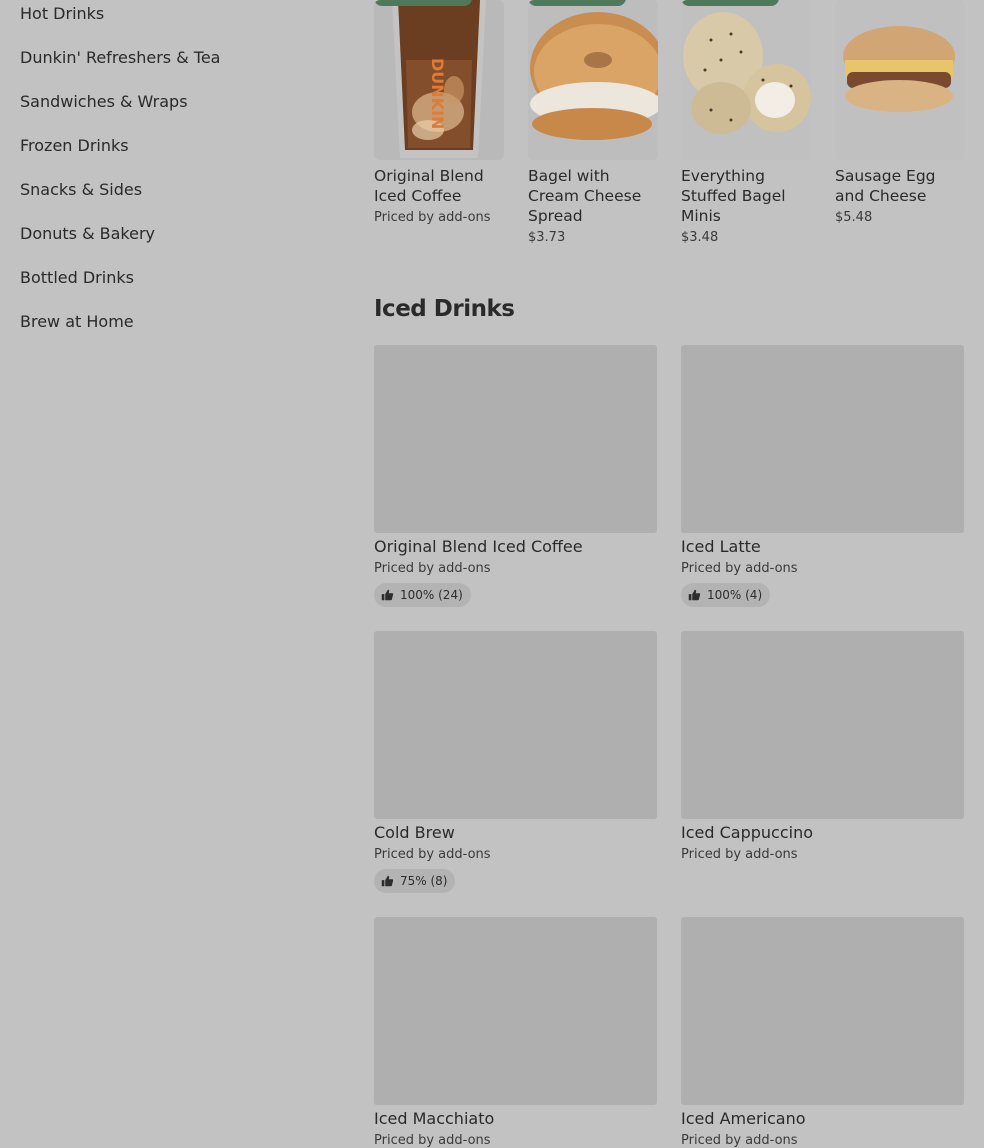 Image resolution: width=984 pixels, height=1148 pixels. Describe the element at coordinates (62, 14) in the screenshot. I see `sidebar-item-hot-drinks: Hot Drinks` at that location.